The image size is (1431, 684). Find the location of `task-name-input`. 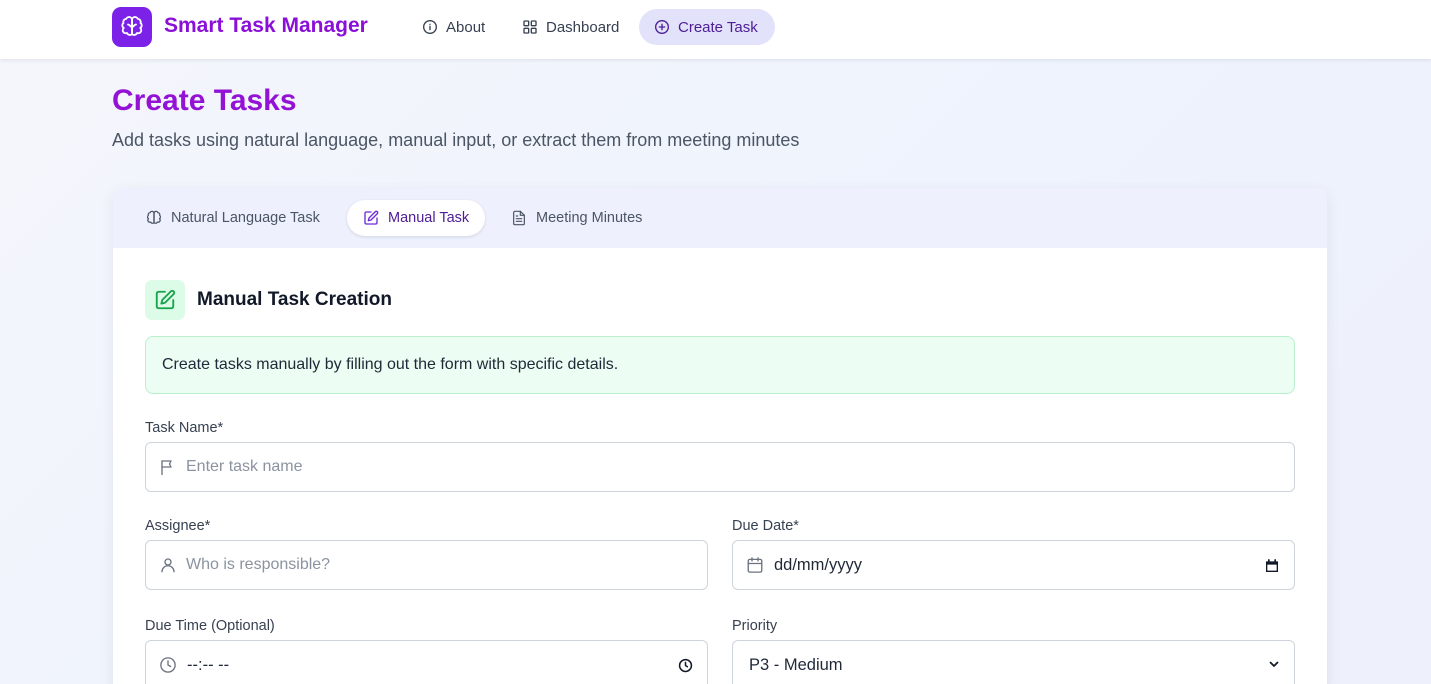

task-name-input is located at coordinates (732, 467).